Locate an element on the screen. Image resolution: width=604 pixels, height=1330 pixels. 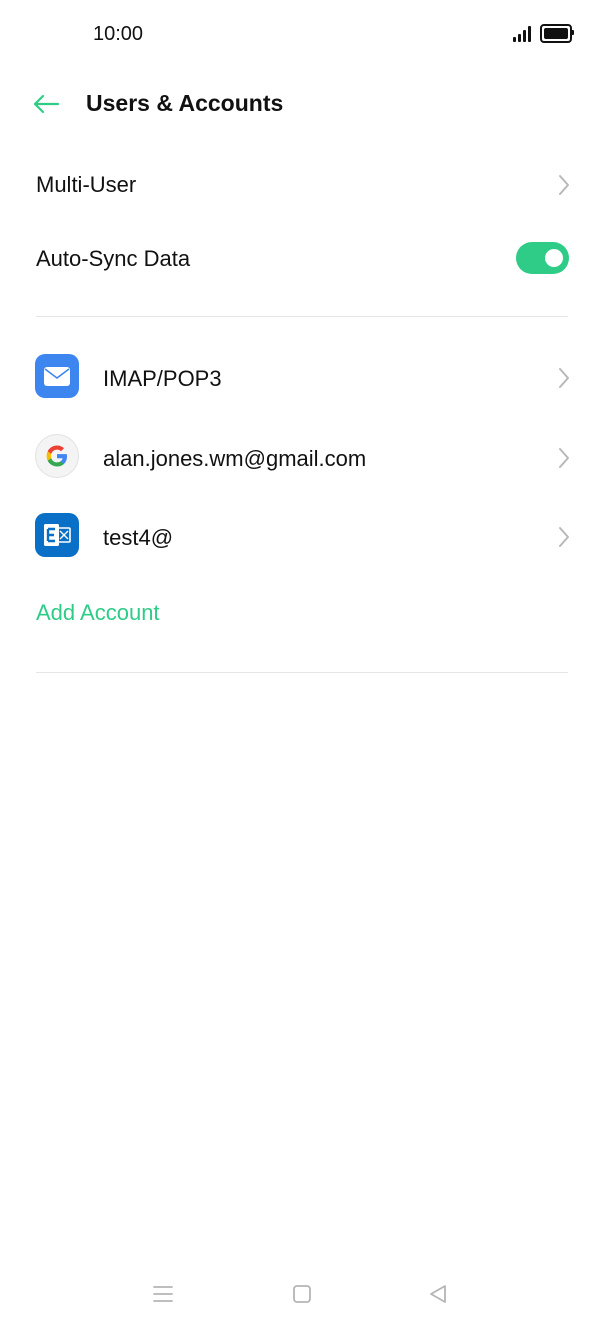
status-icons is located at coordinates (543, 33).